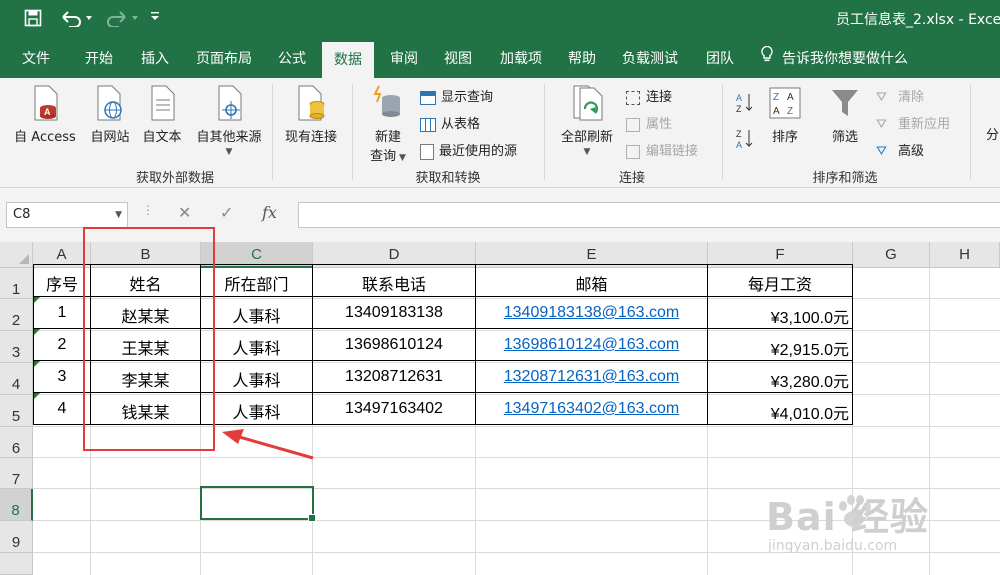 The width and height of the screenshot is (1000, 575). I want to click on table-cell: ¥3,100.0元, so click(780, 316).